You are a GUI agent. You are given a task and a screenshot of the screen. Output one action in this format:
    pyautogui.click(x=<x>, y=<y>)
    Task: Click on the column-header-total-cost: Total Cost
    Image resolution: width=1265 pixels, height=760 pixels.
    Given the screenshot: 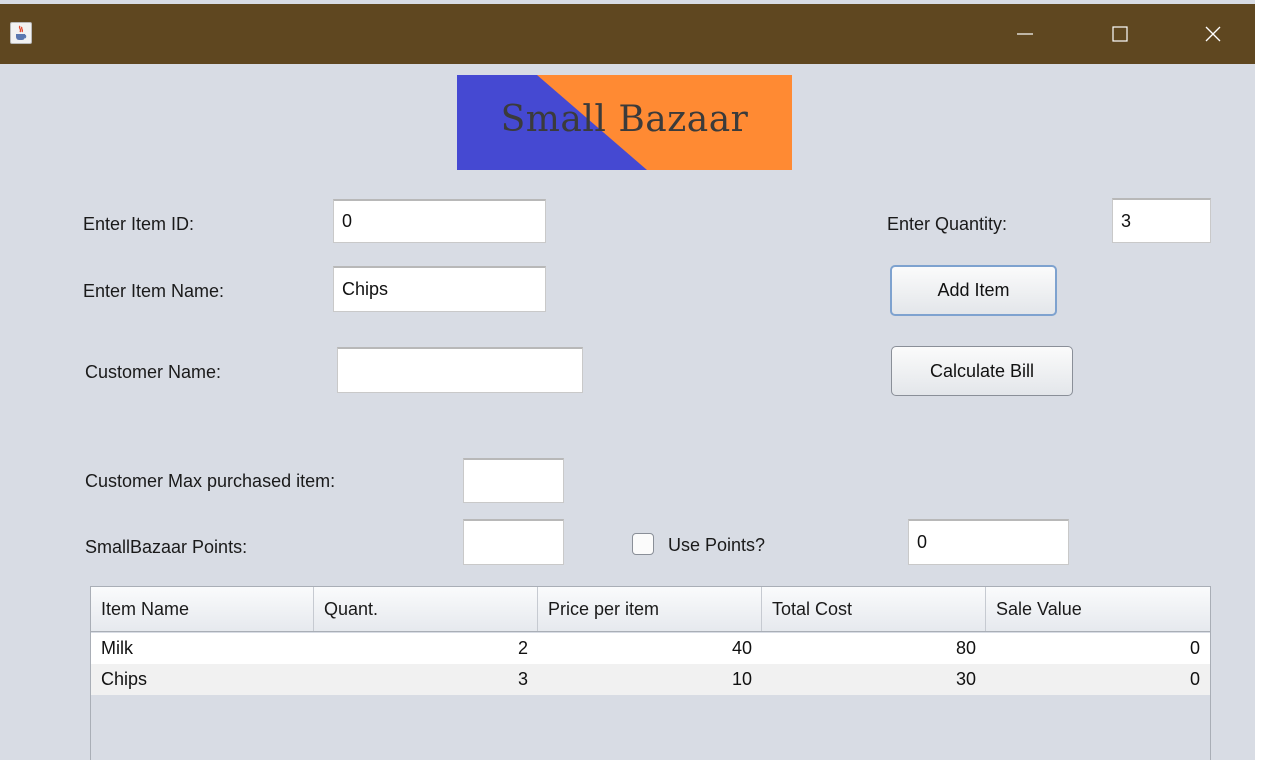 What is the action you would take?
    pyautogui.click(x=874, y=609)
    